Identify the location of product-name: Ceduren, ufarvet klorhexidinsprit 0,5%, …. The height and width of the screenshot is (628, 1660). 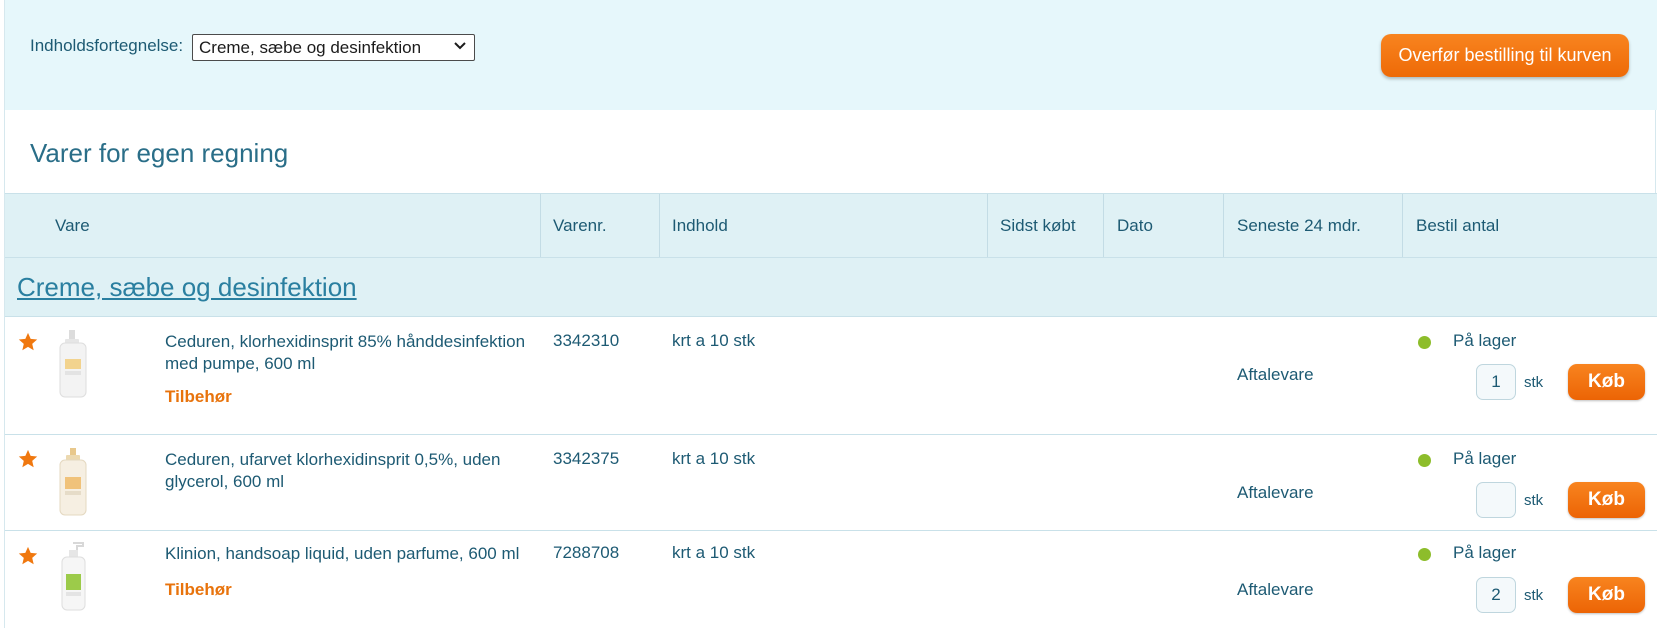
(350, 471).